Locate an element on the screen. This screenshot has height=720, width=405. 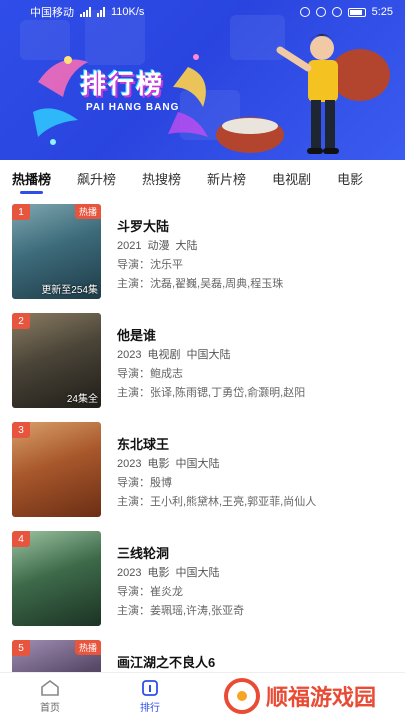
poster-image: 4 is located at coordinates (56, 578).